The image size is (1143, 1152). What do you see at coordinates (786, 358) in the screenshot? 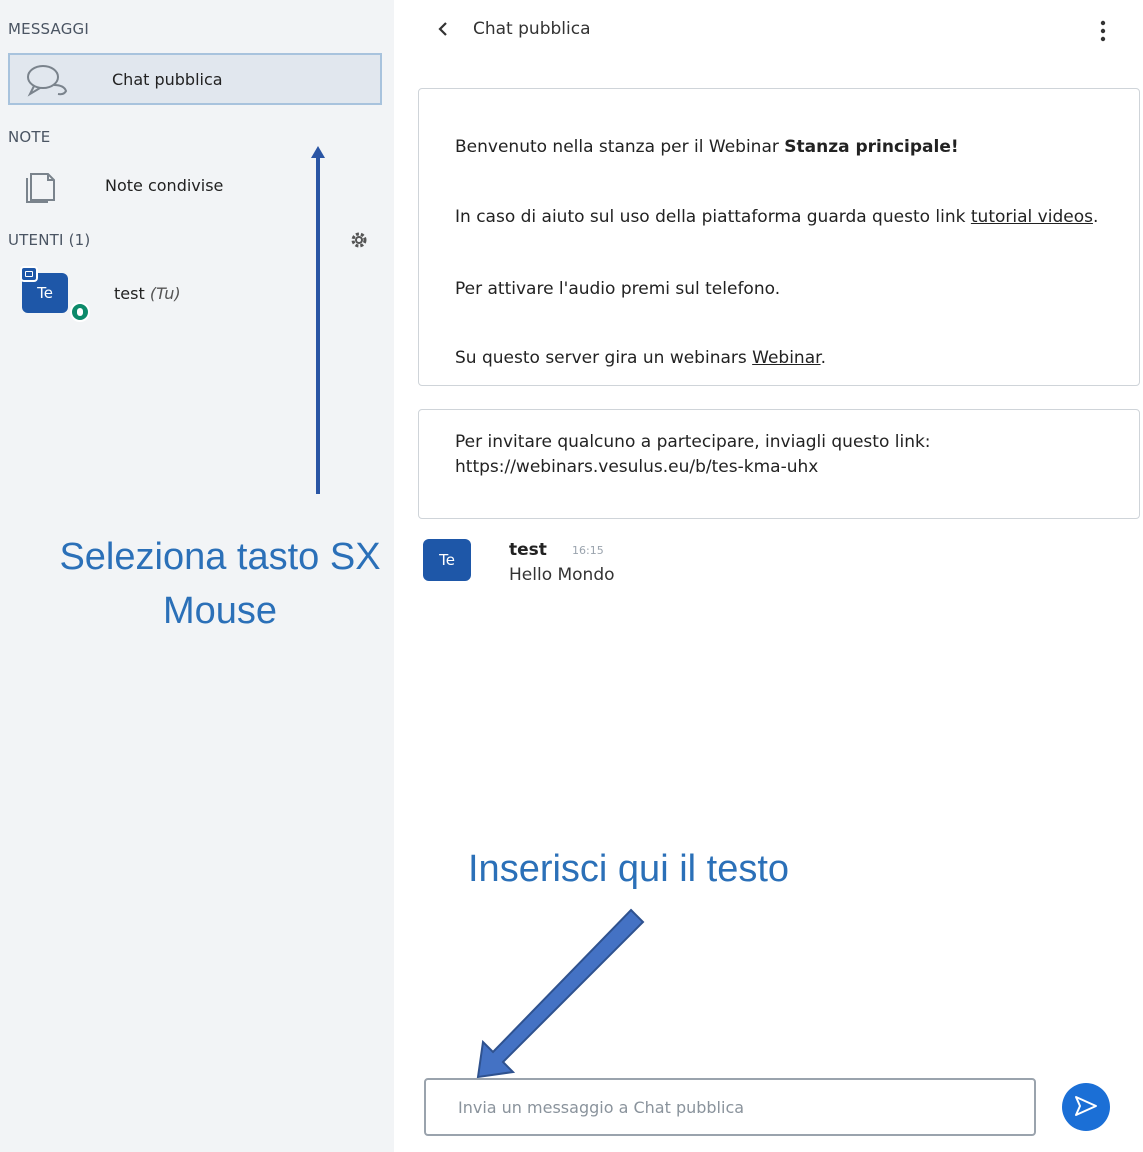
I see `webinar-link: Webinar` at bounding box center [786, 358].